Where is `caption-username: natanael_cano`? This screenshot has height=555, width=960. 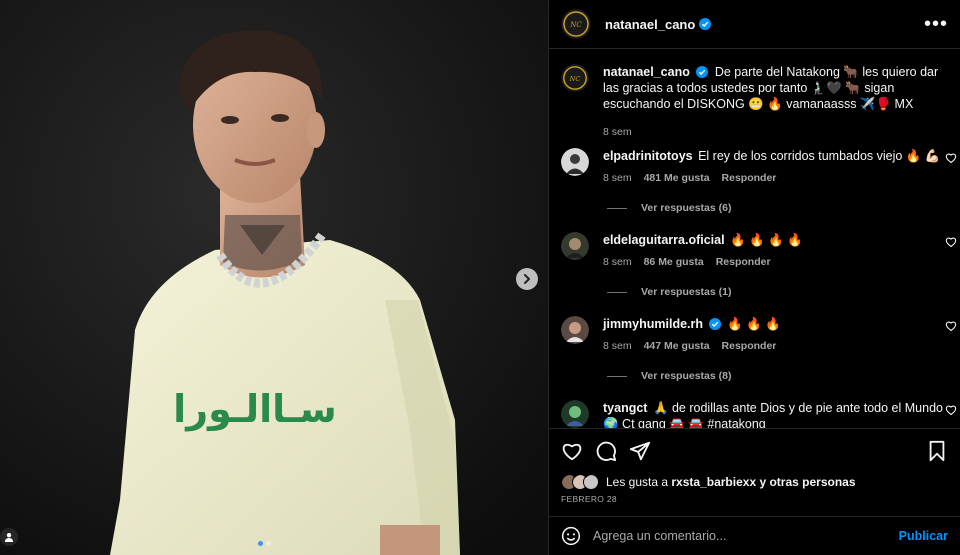
caption-username: natanael_cano is located at coordinates (646, 72).